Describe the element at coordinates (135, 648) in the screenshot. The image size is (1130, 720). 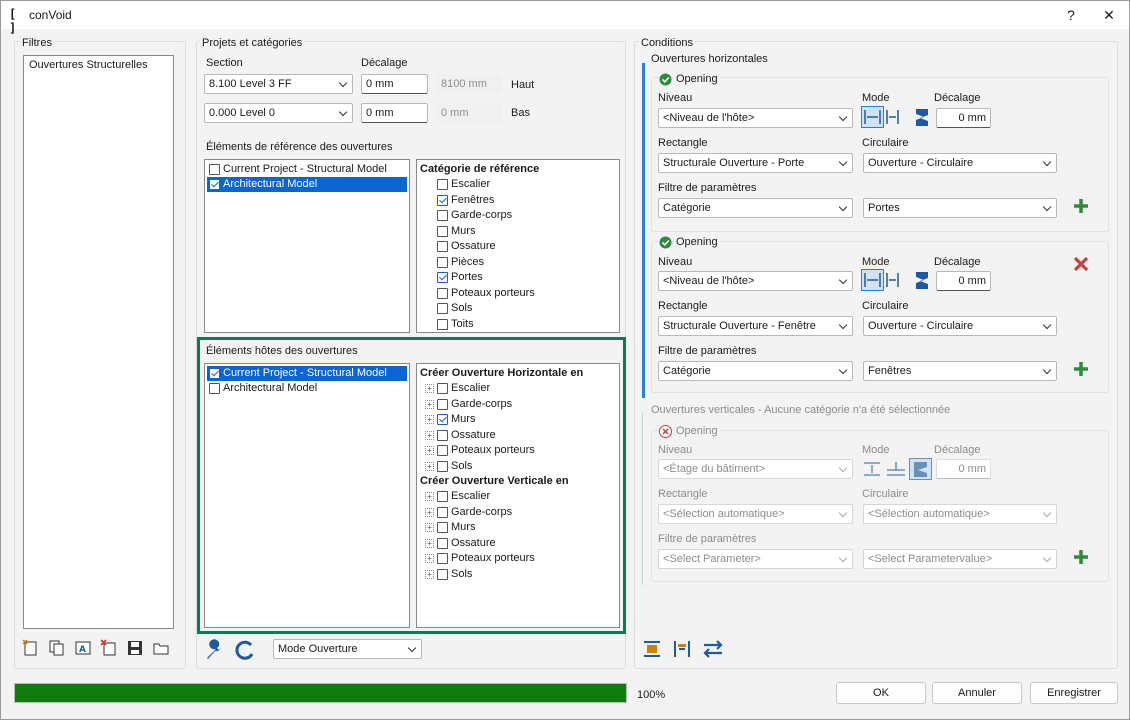
I see `save-filter-icon` at that location.